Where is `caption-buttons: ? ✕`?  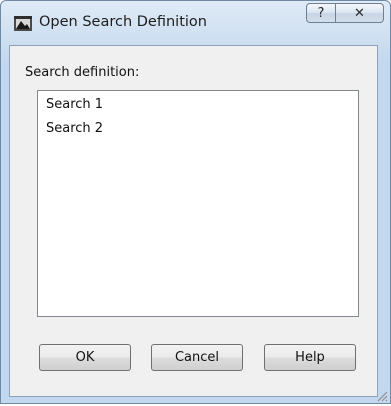 caption-buttons: ? ✕ is located at coordinates (345, 14).